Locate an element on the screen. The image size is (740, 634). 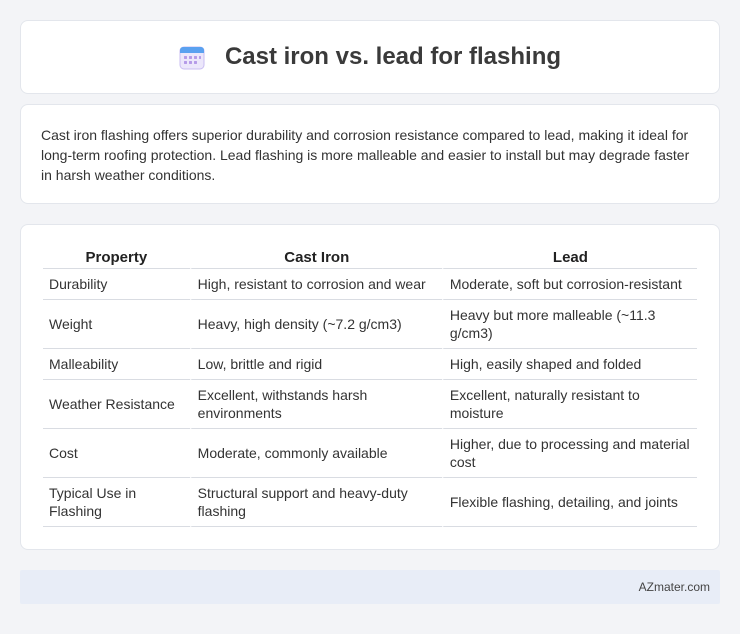
title-wrap: Cast iron vs. lead for flashing is located at coordinates (370, 57).